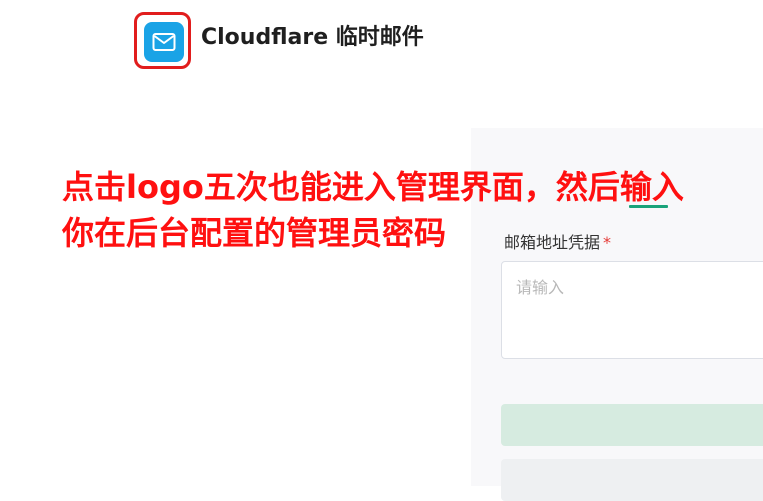 The image size is (763, 501). I want to click on logo-highlight-box, so click(162, 40).